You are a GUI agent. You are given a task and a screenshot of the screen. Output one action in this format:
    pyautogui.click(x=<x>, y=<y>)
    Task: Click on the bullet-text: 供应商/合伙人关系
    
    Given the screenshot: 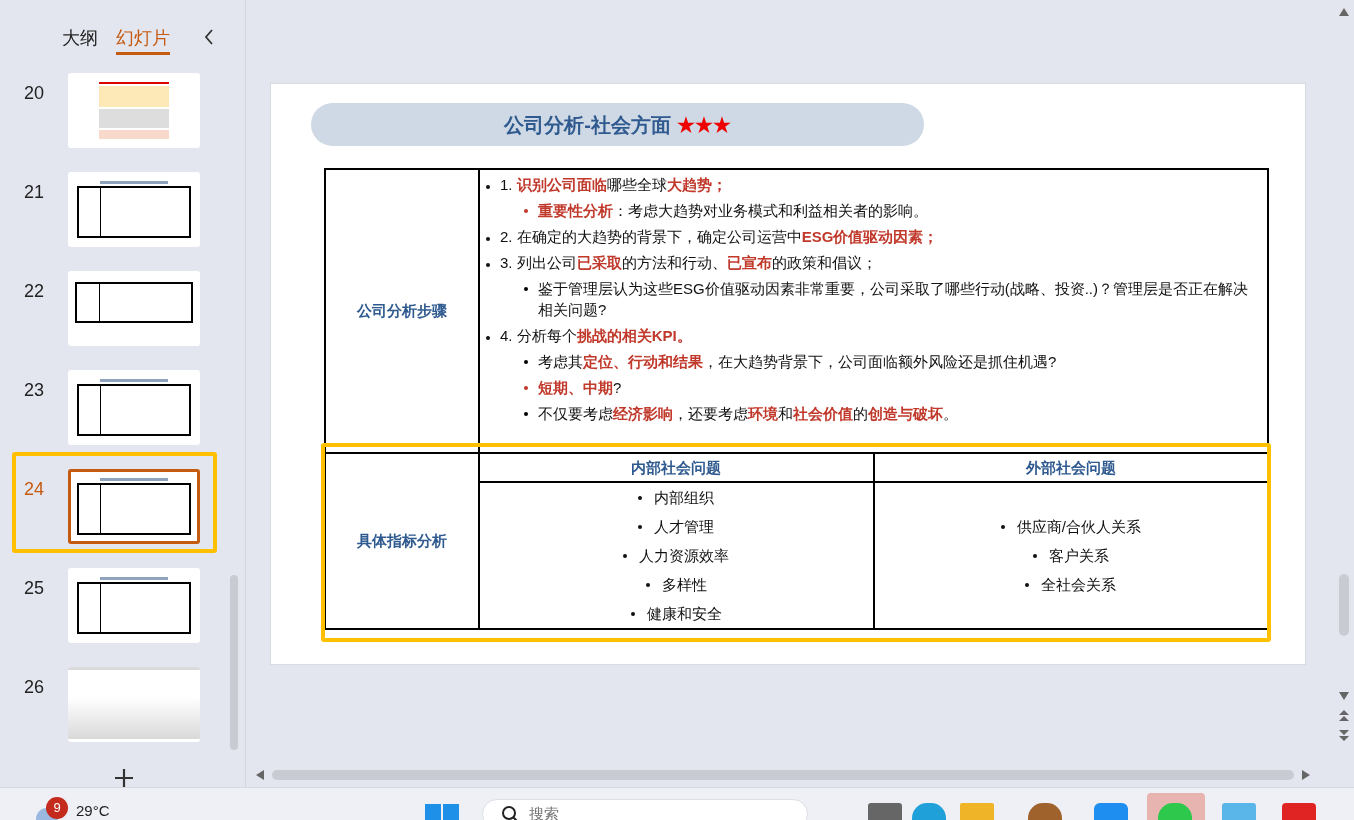 What is the action you would take?
    pyautogui.click(x=1078, y=527)
    